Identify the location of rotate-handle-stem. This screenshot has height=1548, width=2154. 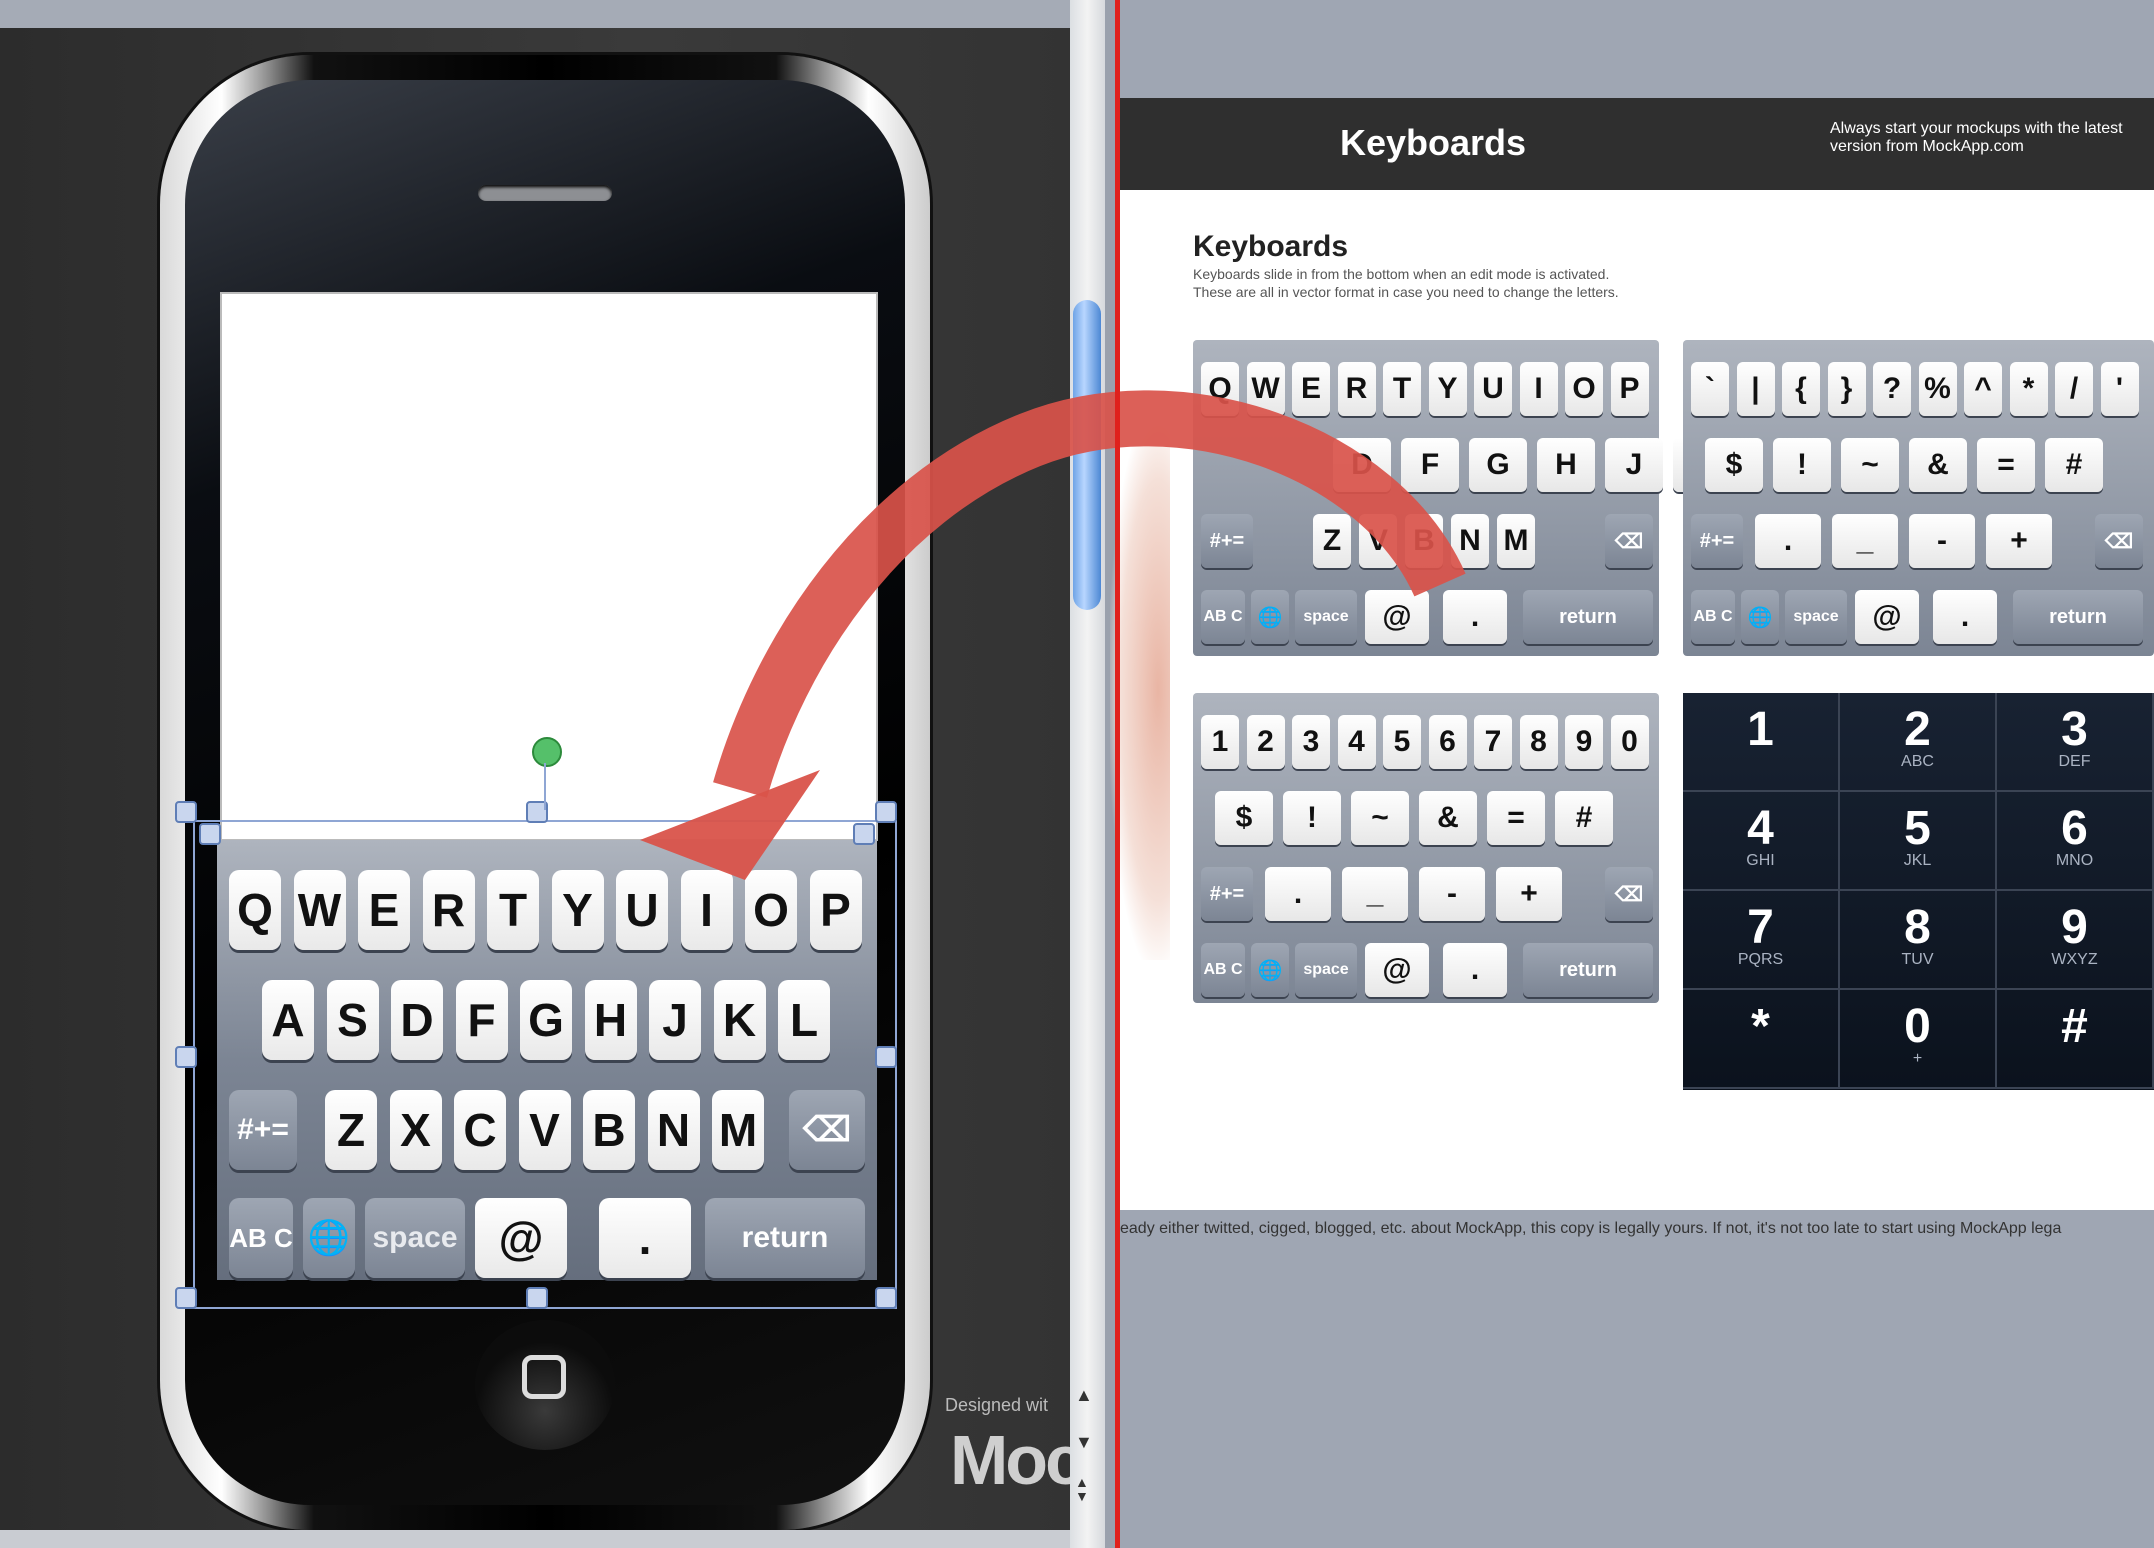
(545, 786).